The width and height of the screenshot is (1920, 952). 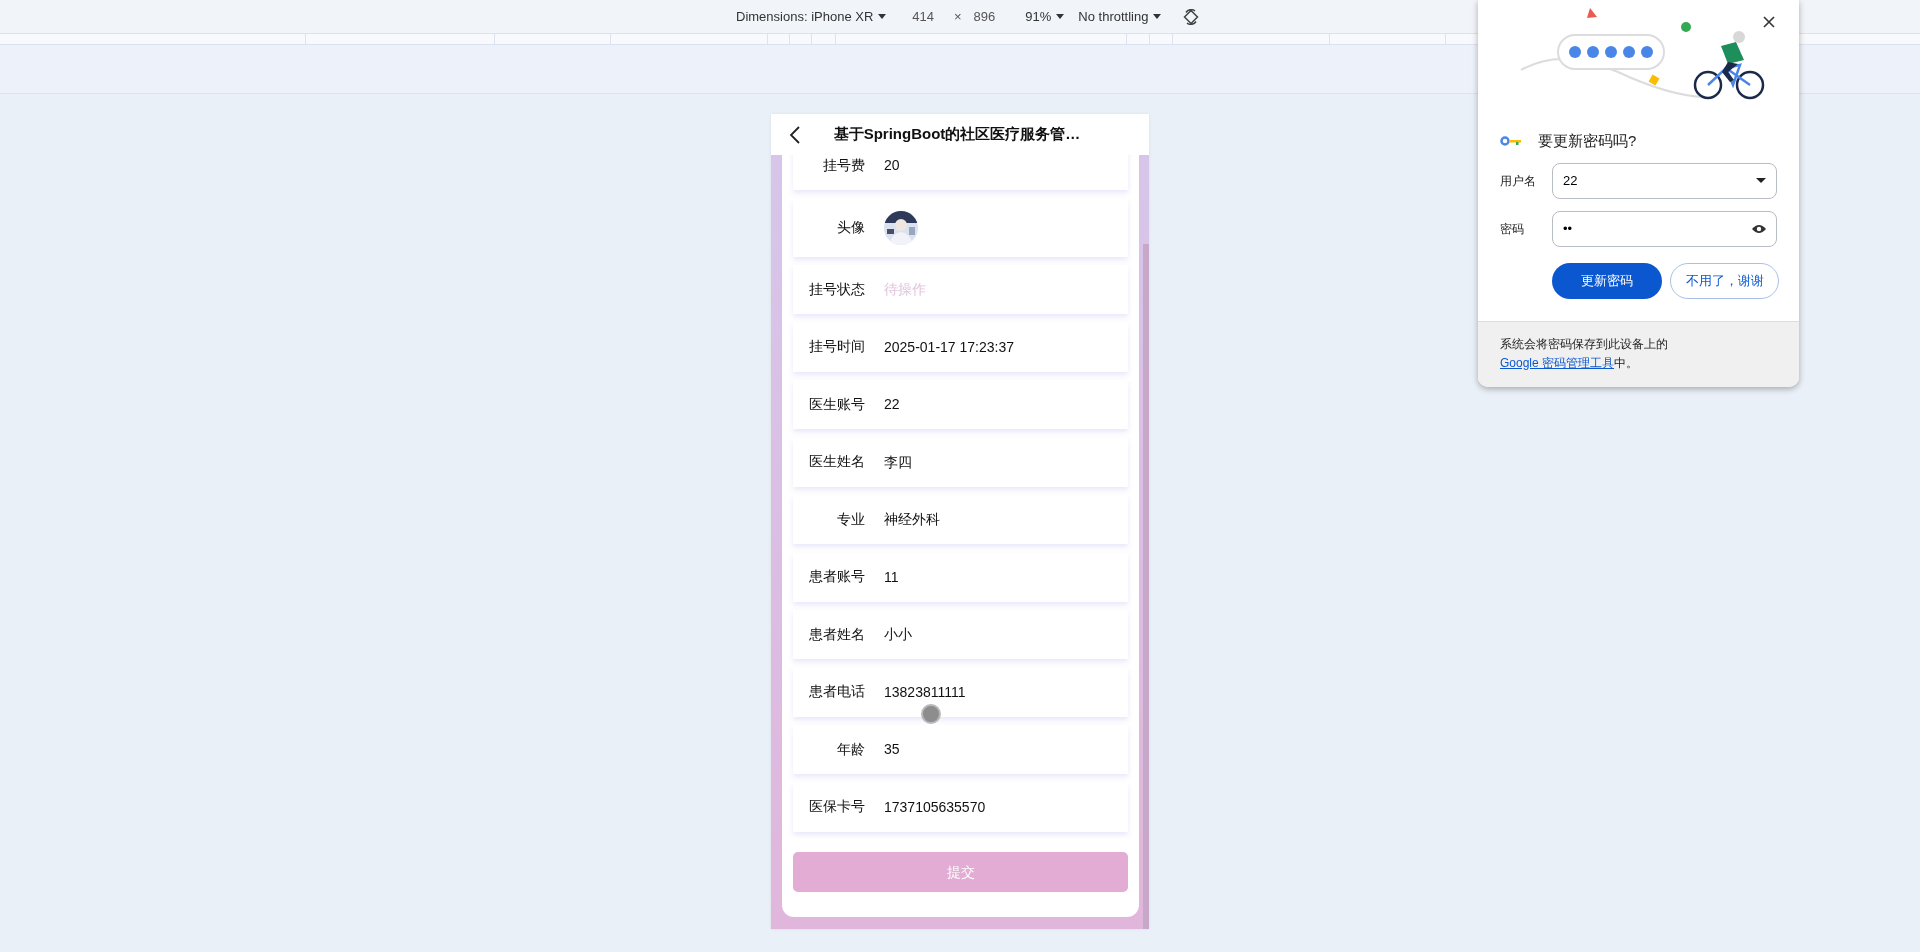 I want to click on field-label: 专业, so click(x=850, y=519).